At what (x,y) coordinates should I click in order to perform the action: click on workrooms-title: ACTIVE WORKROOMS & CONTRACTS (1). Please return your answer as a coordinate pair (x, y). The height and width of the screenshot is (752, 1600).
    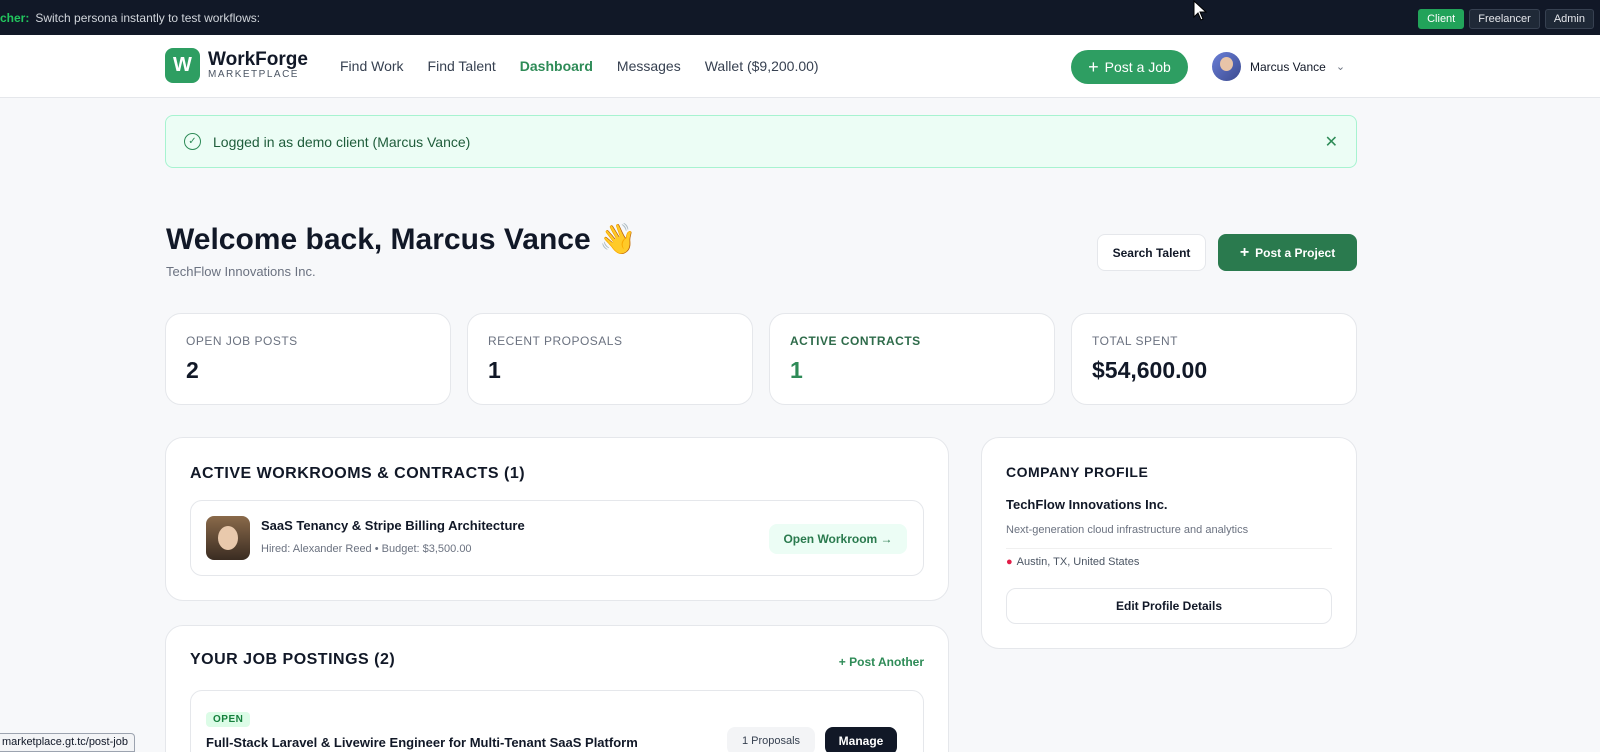
    Looking at the image, I should click on (358, 473).